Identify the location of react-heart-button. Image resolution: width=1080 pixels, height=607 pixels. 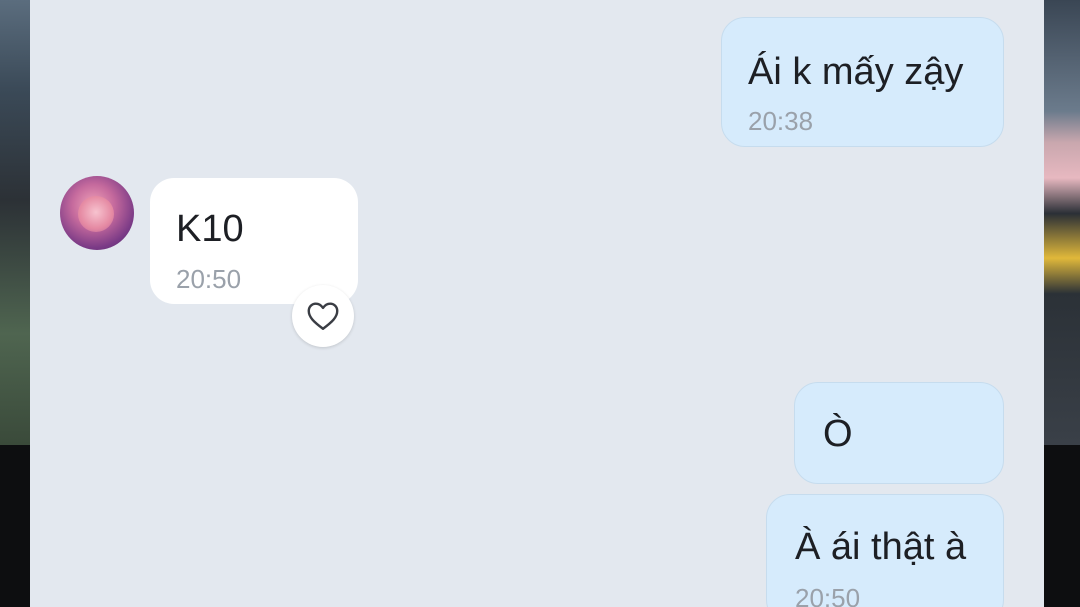
(323, 316).